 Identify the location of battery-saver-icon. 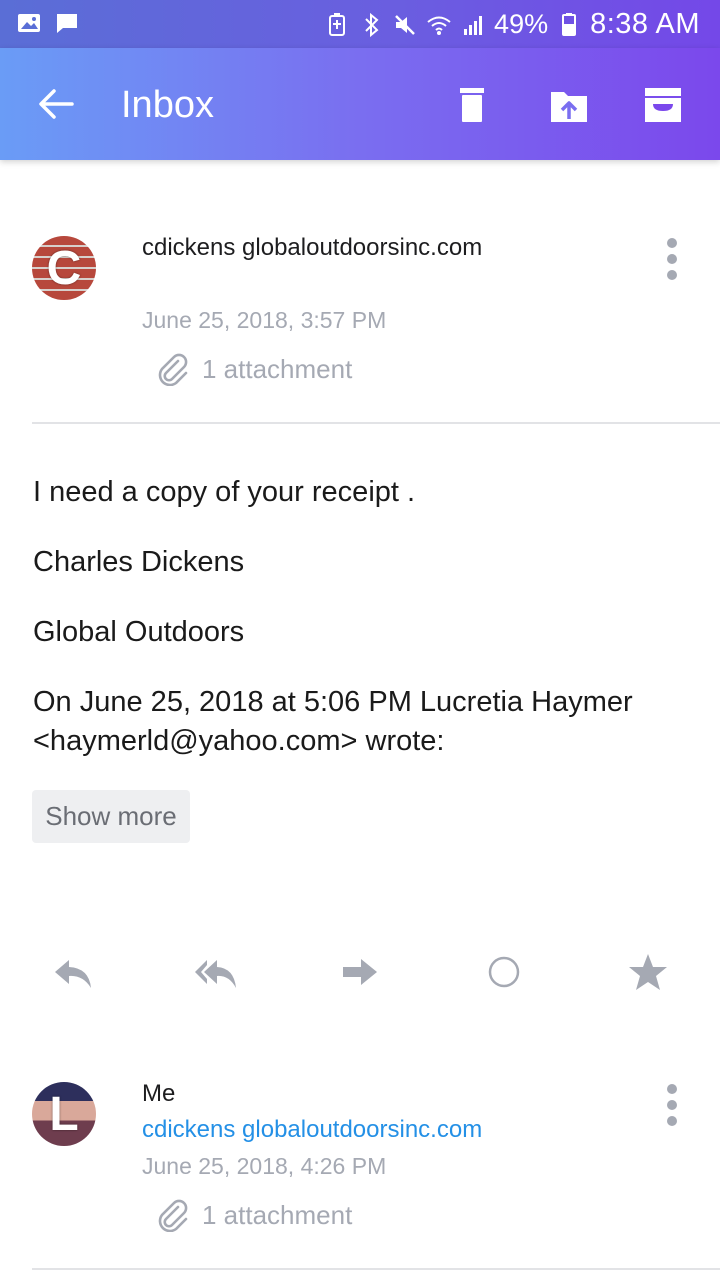
(337, 24).